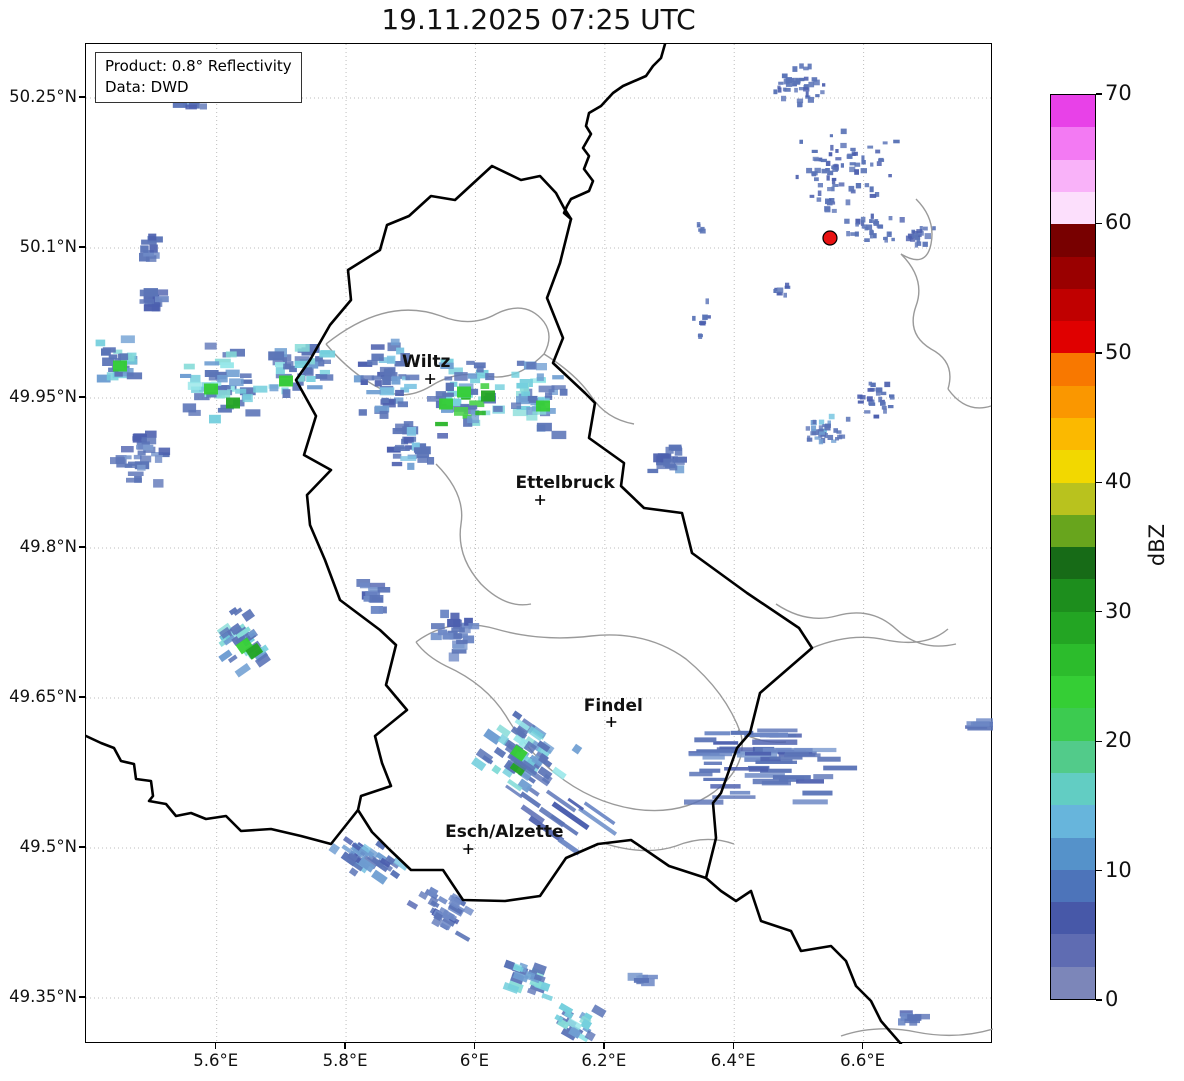  I want to click on y-tick-label: 49.8°N, so click(48, 546).